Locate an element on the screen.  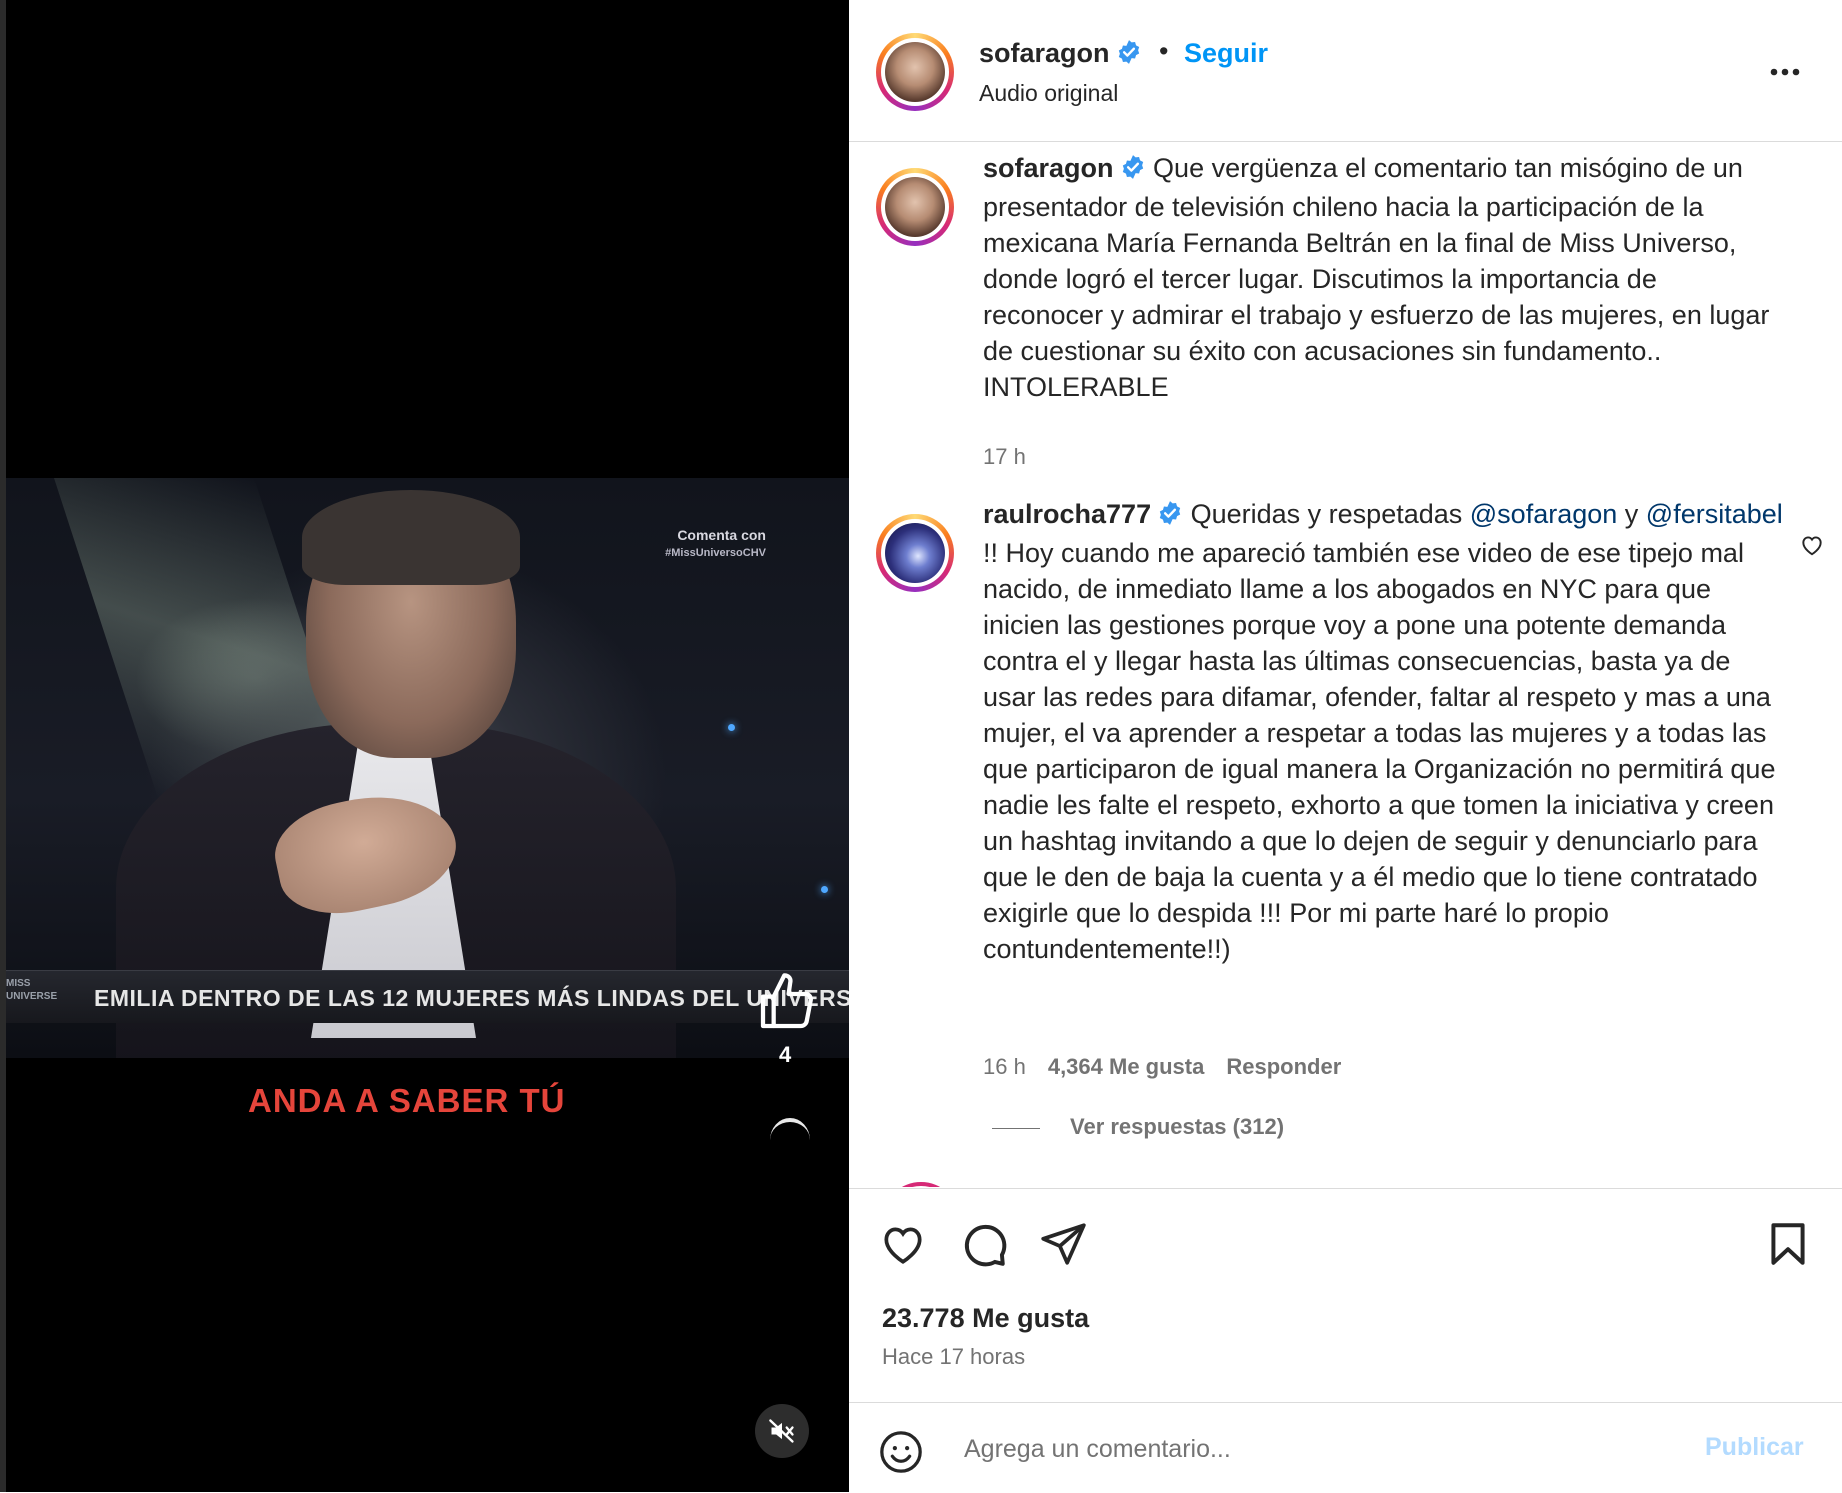
comment-composer: Publicar is located at coordinates (1345, 1447).